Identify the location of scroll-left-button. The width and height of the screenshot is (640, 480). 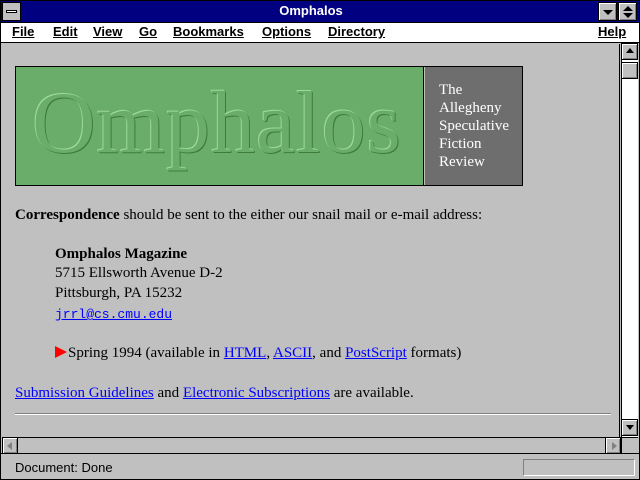
(10, 445).